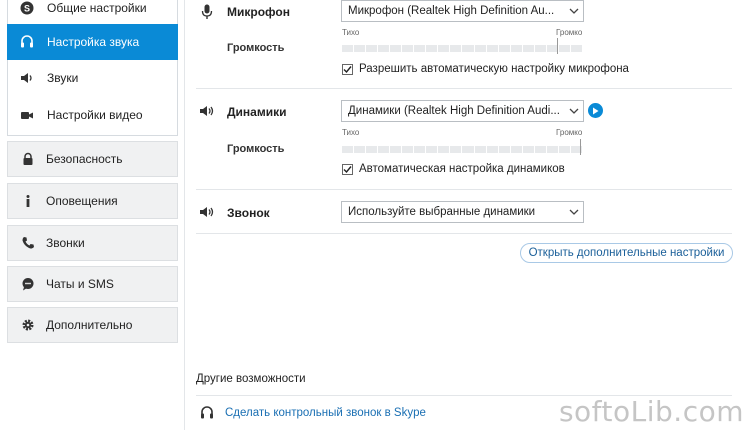 The image size is (750, 430). I want to click on microphone-label: Микрофон, so click(258, 12).